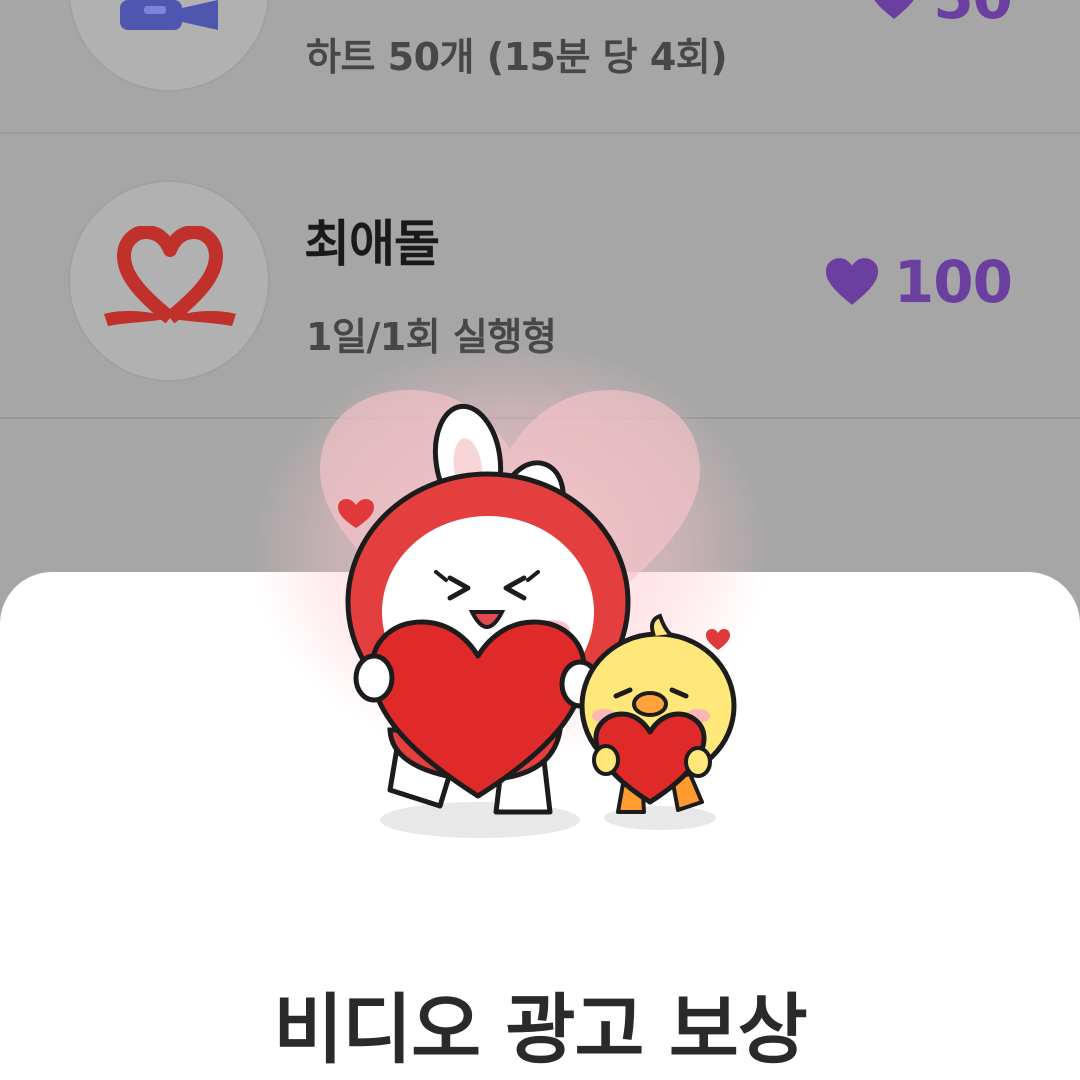 The image size is (1080, 1080). Describe the element at coordinates (953, 282) in the screenshot. I see `reward-amount: 100` at that location.